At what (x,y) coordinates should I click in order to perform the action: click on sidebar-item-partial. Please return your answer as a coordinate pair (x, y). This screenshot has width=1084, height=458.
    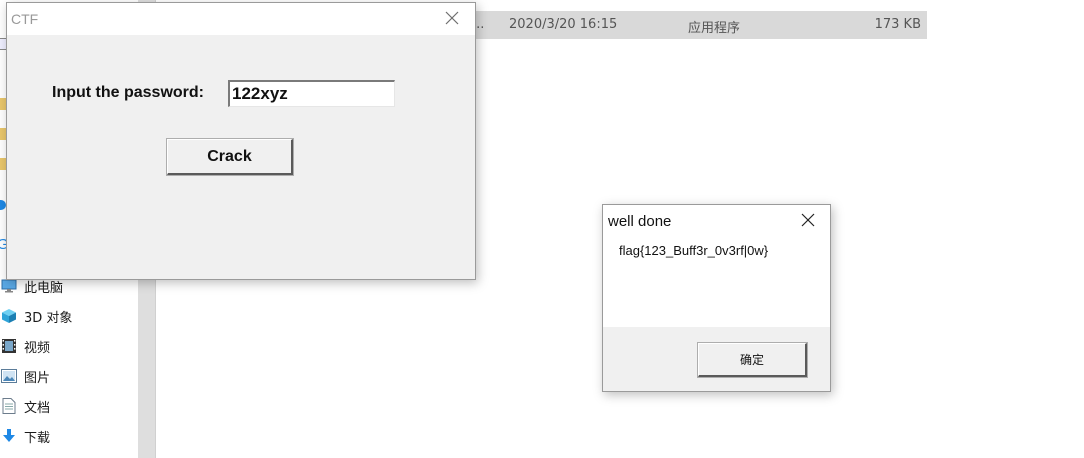
    Looking at the image, I should click on (12, 455).